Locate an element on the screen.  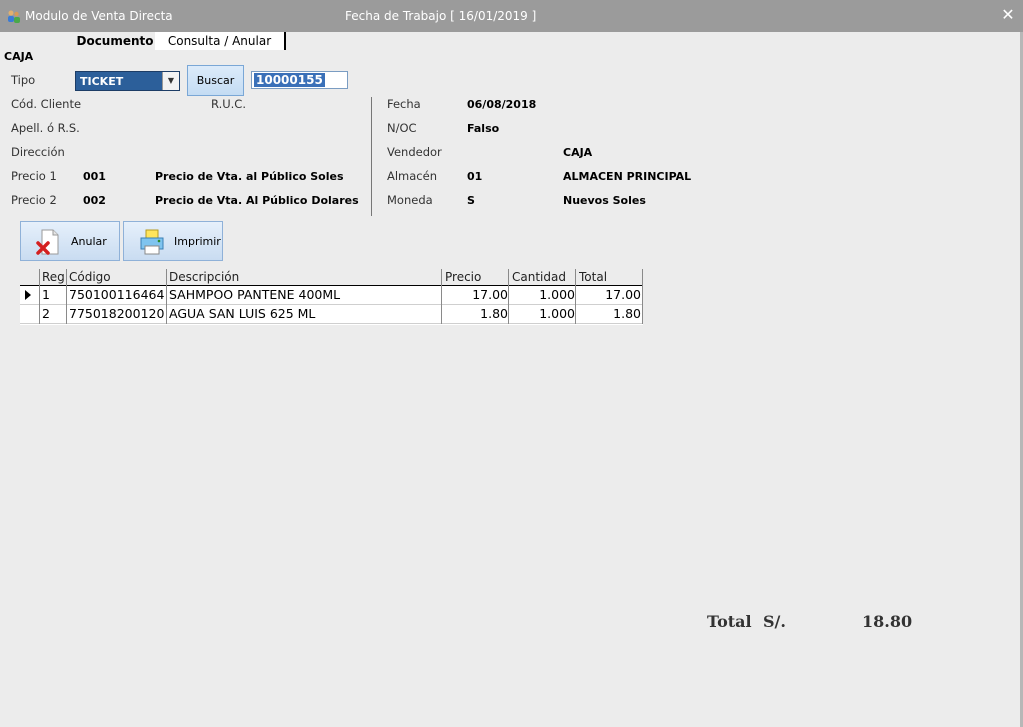
almacen-label: Almacén is located at coordinates (412, 176).